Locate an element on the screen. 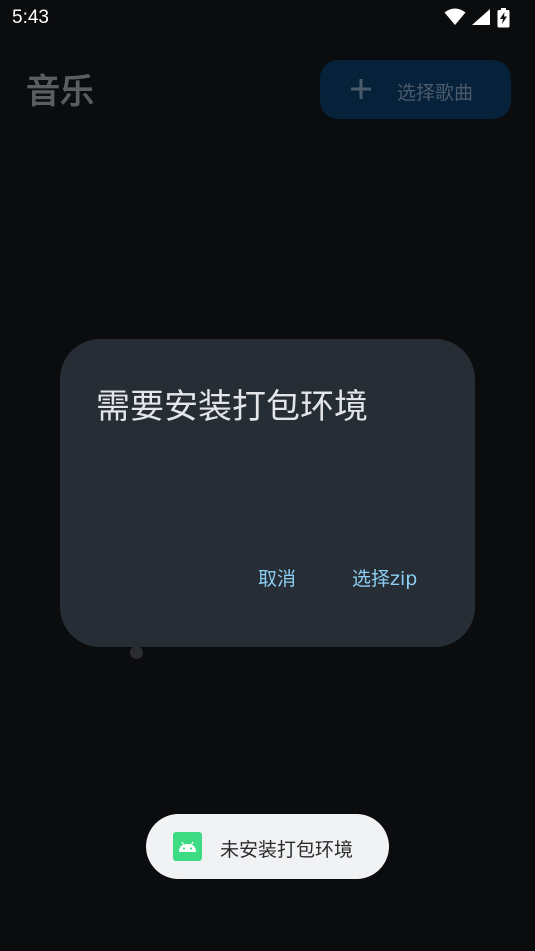 This screenshot has height=951, width=535. toast: 未安装打包环境 is located at coordinates (267, 846).